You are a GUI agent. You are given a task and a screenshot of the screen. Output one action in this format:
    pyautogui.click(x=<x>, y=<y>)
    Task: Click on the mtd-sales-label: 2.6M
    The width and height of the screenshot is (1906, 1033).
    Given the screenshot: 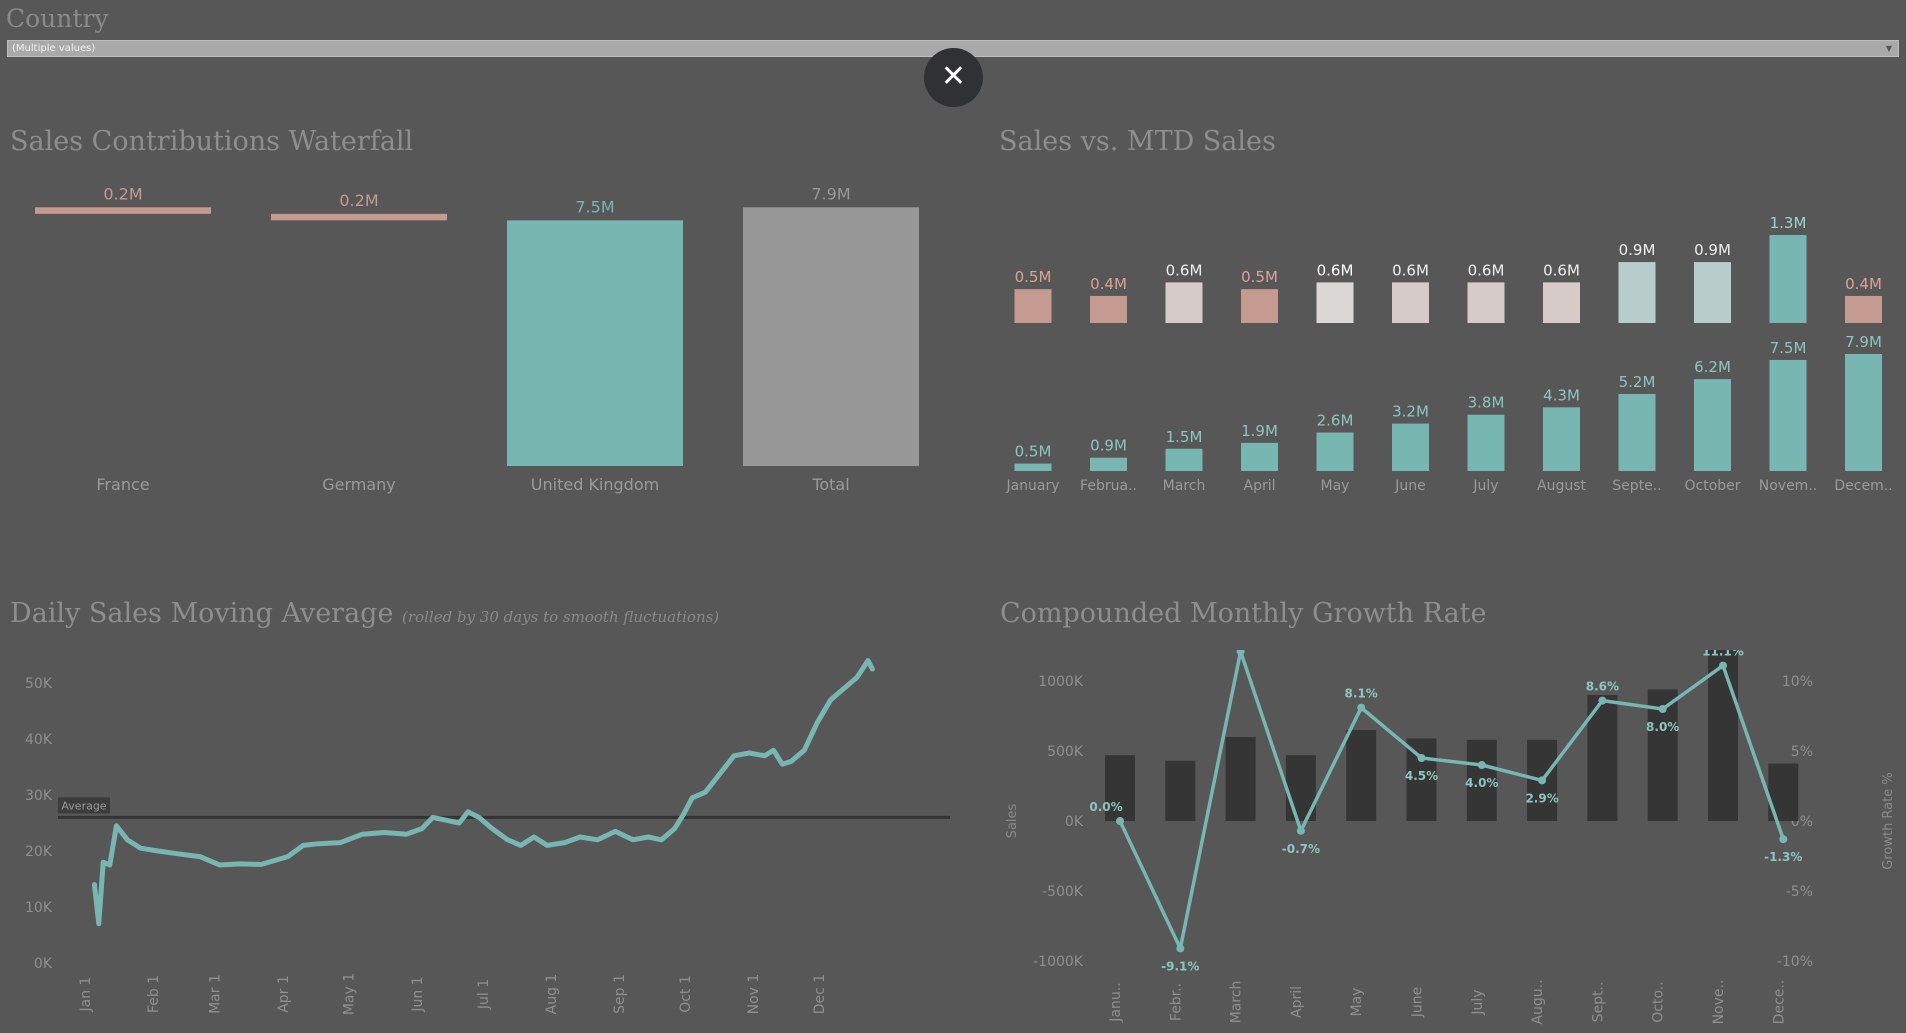 What is the action you would take?
    pyautogui.click(x=1335, y=420)
    